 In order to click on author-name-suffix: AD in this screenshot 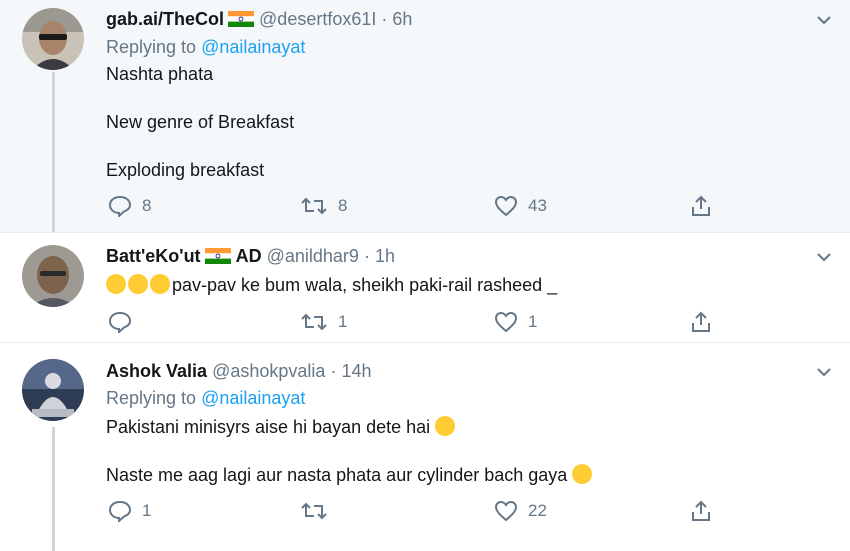, I will do `click(249, 256)`.